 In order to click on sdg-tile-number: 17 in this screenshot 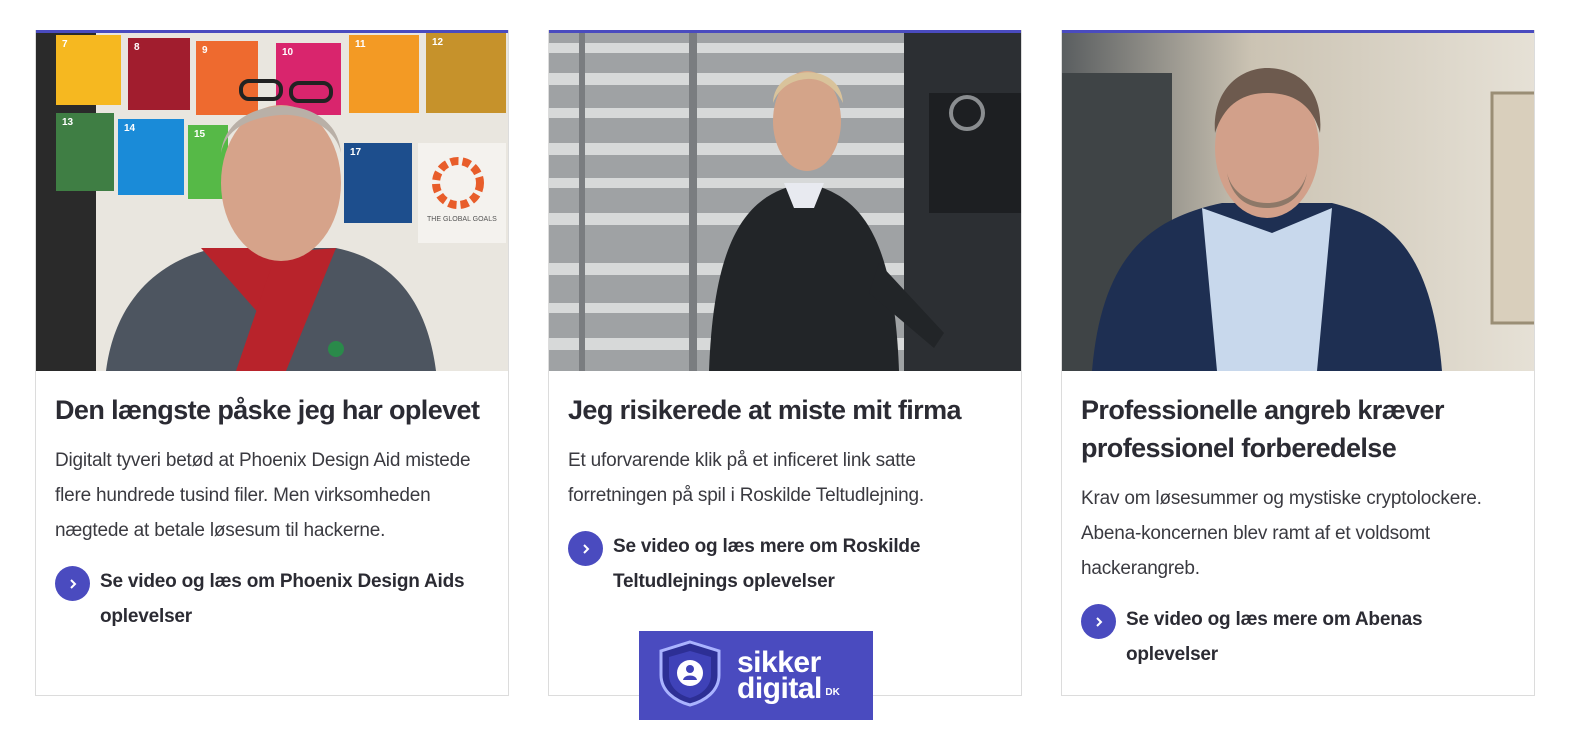, I will do `click(356, 152)`.